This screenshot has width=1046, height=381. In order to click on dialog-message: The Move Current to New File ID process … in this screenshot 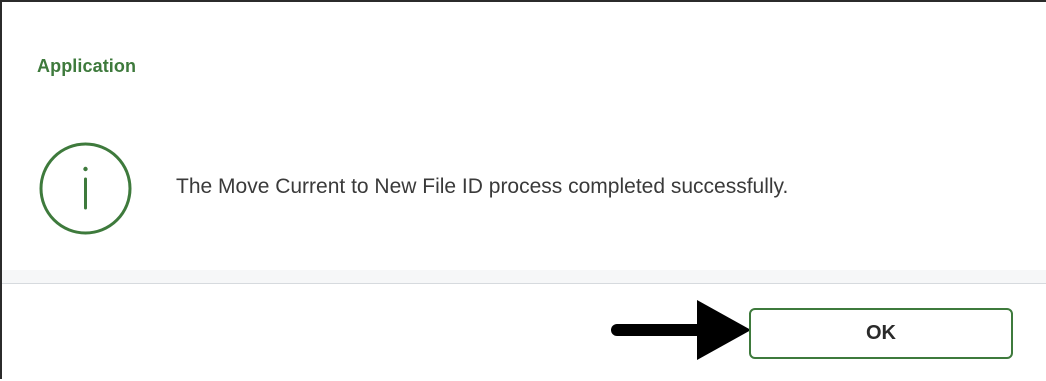, I will do `click(482, 186)`.